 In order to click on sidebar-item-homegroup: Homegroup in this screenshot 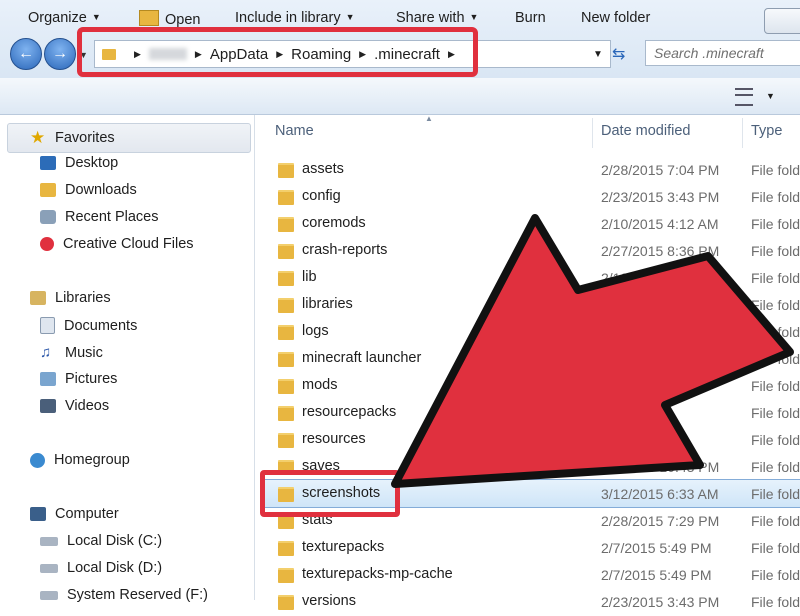, I will do `click(80, 460)`.